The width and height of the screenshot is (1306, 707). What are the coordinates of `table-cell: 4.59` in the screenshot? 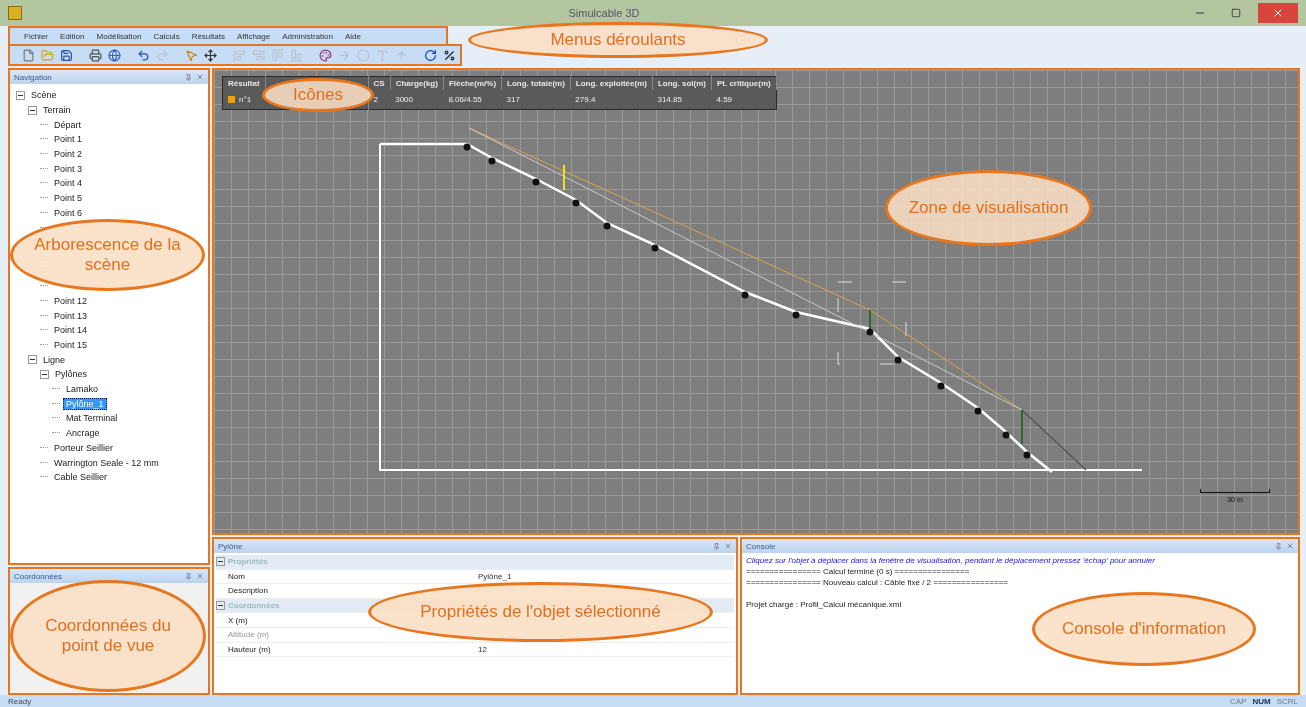 It's located at (744, 100).